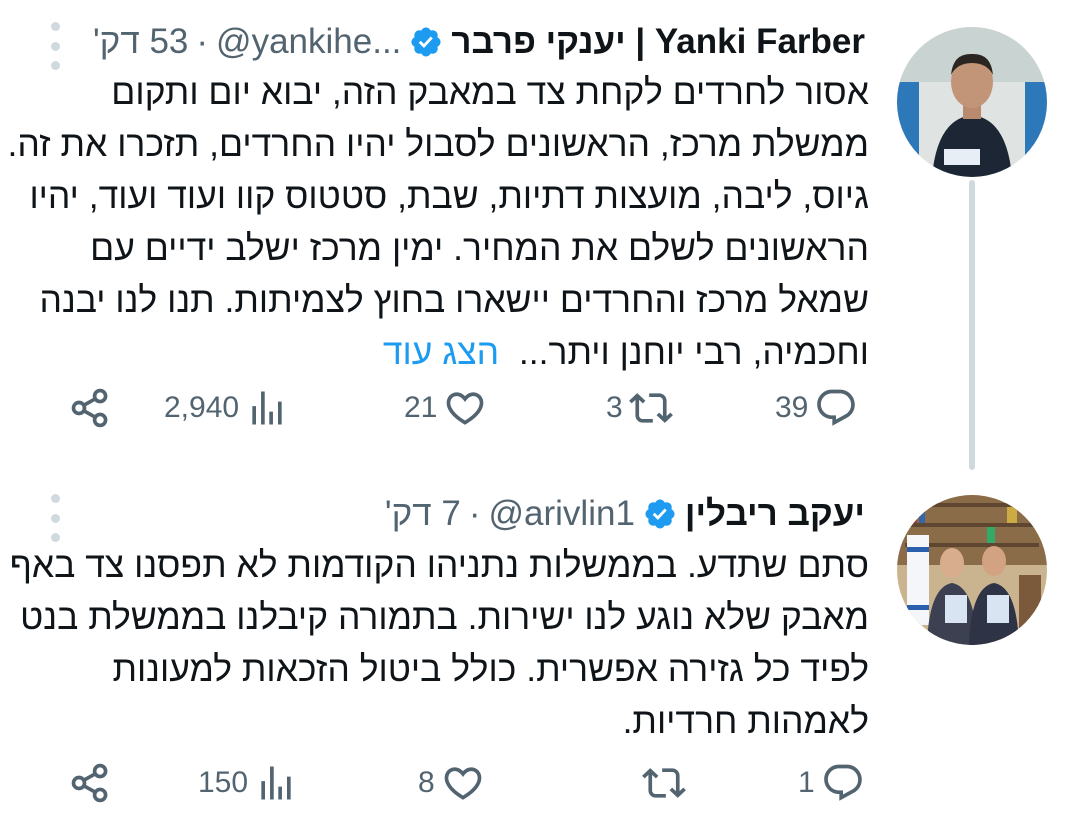 This screenshot has height=833, width=1080. What do you see at coordinates (223, 782) in the screenshot?
I see `views-count: 150` at bounding box center [223, 782].